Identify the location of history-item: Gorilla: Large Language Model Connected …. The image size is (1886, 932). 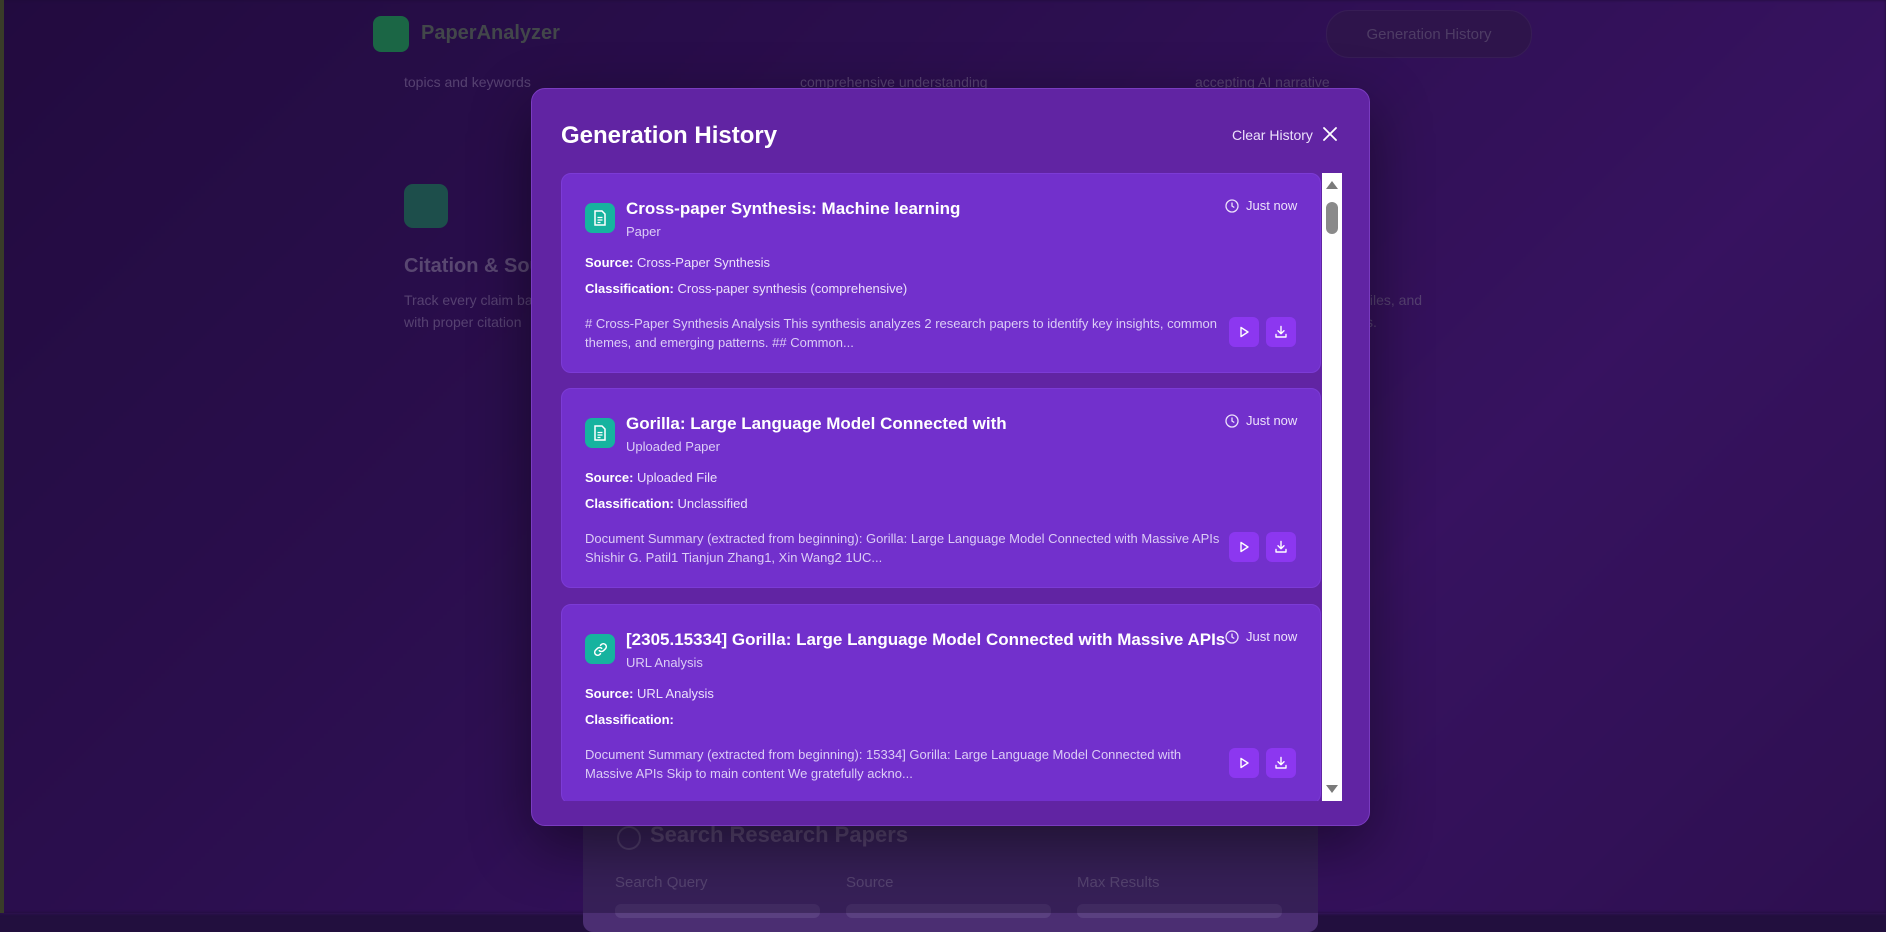
(941, 488).